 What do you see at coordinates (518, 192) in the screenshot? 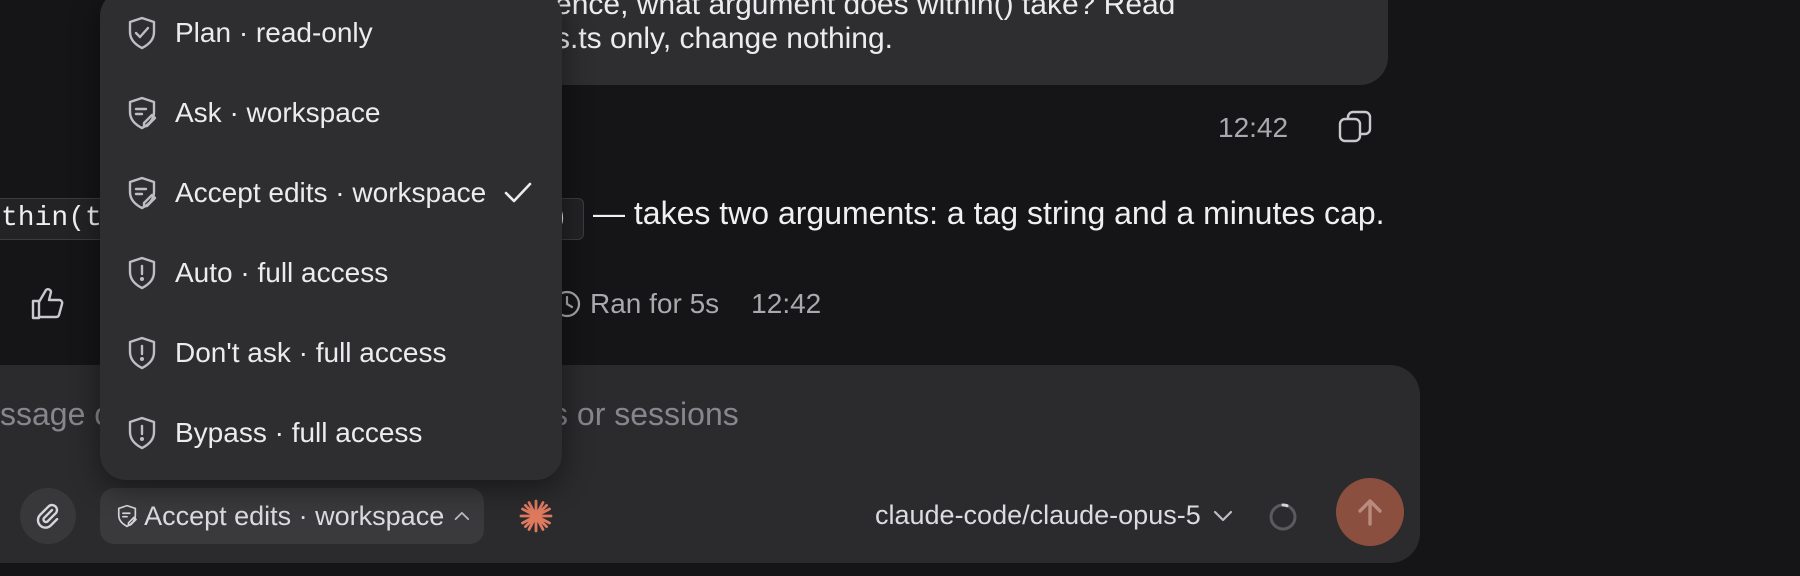
I see `checkmark-icon` at bounding box center [518, 192].